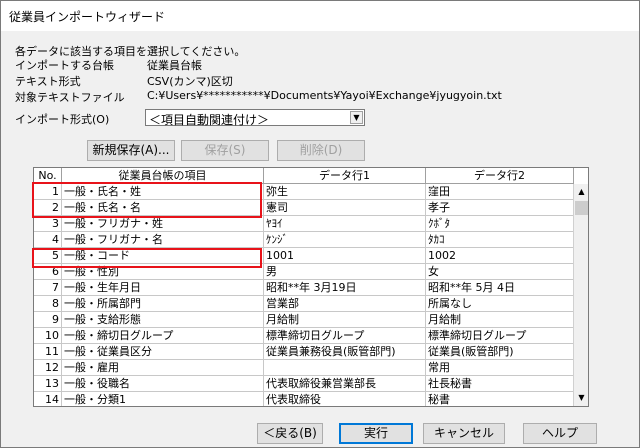 The height and width of the screenshot is (448, 640). I want to click on cancel-button: キャンセル, so click(464, 433).